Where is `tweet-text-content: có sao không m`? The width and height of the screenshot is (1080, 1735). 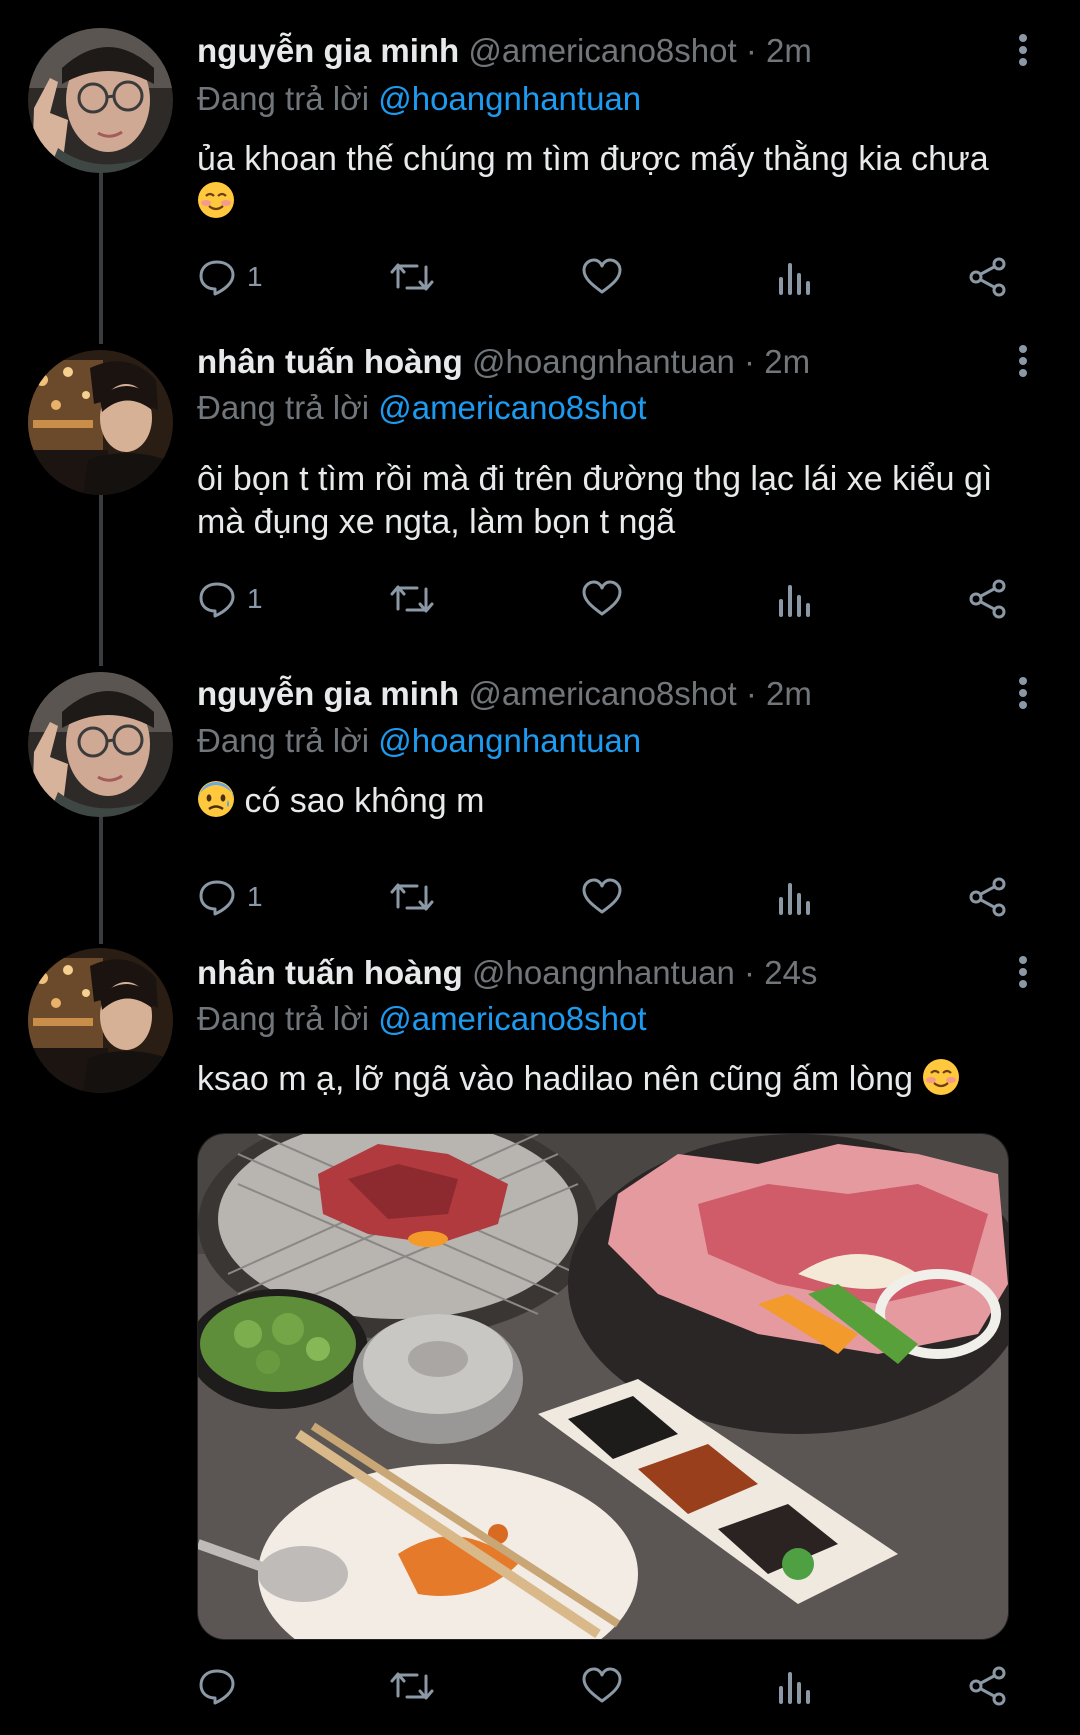
tweet-text-content: có sao không m is located at coordinates (364, 801).